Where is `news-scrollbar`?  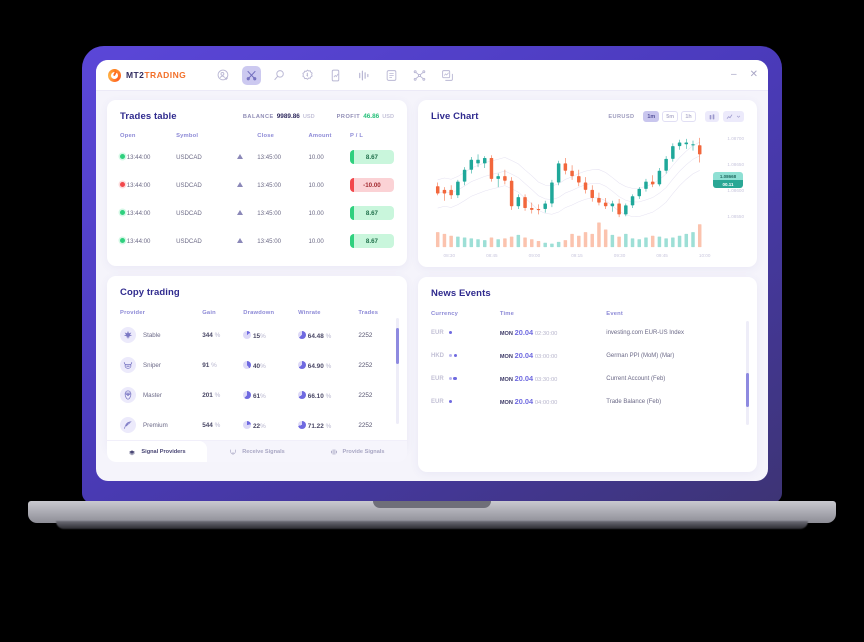 news-scrollbar is located at coordinates (747, 373).